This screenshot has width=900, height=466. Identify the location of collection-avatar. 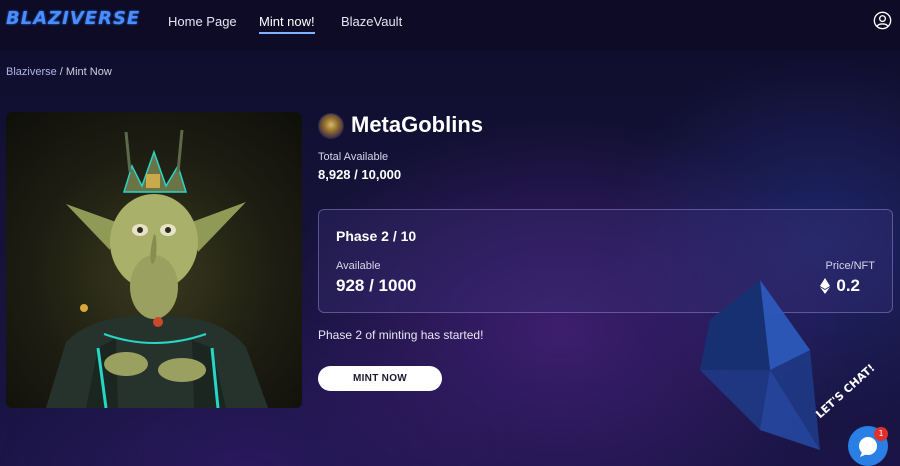
(331, 126).